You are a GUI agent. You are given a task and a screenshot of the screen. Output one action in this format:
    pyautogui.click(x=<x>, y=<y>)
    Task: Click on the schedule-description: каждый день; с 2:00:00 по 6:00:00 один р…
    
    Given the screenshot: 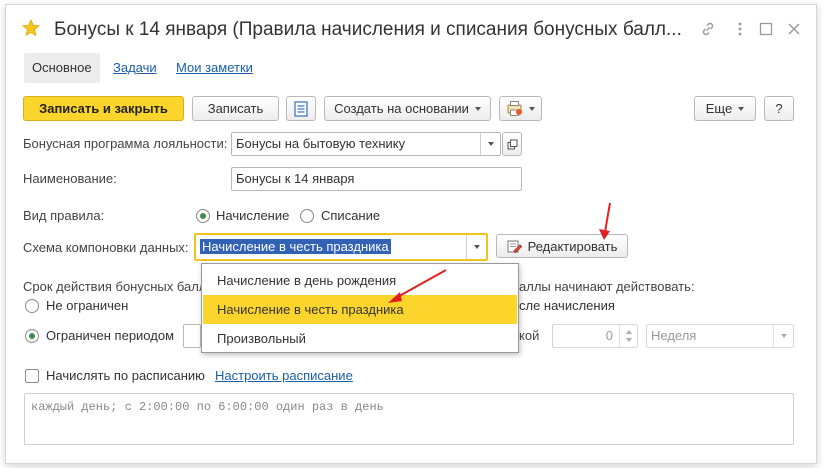 What is the action you would take?
    pyautogui.click(x=409, y=419)
    